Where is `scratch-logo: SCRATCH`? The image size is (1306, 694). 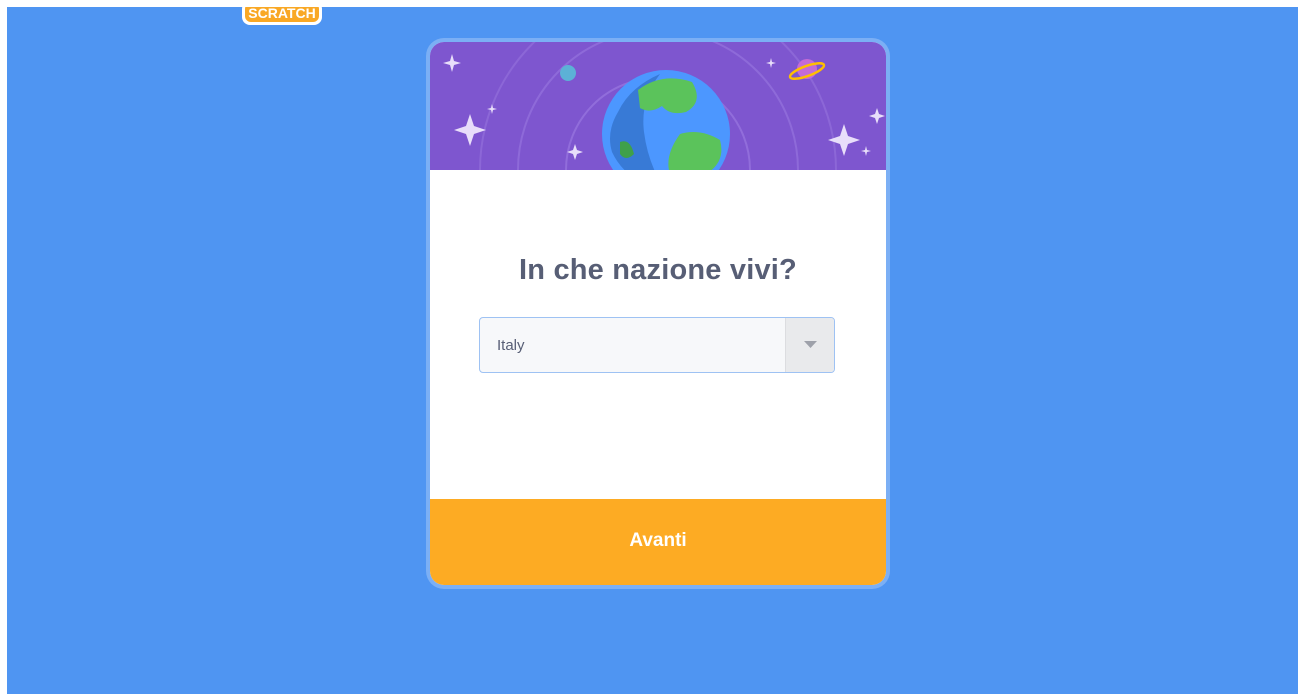
scratch-logo: SCRATCH is located at coordinates (282, 17).